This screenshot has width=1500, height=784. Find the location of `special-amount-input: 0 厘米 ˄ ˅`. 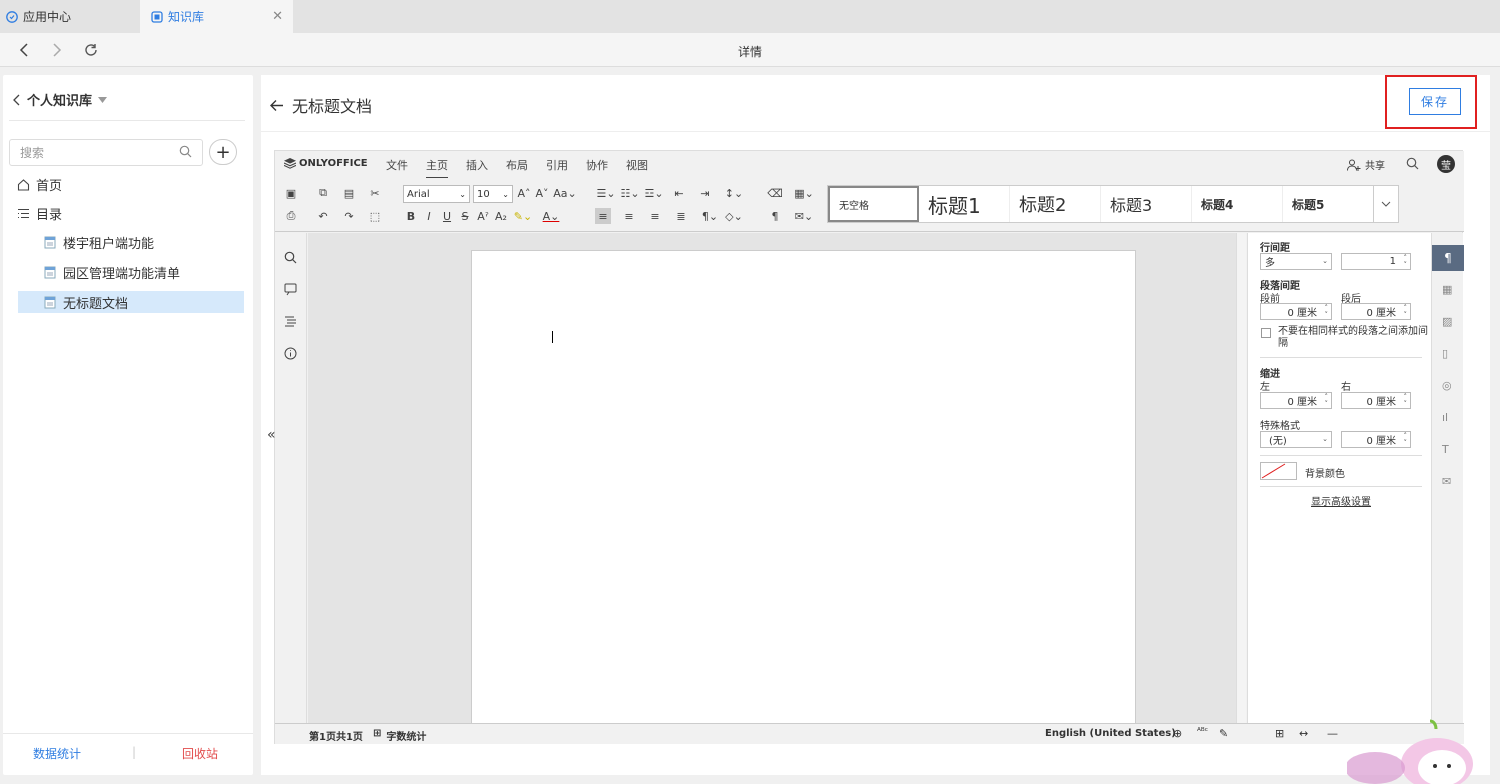

special-amount-input: 0 厘米 ˄ ˅ is located at coordinates (1376, 439).